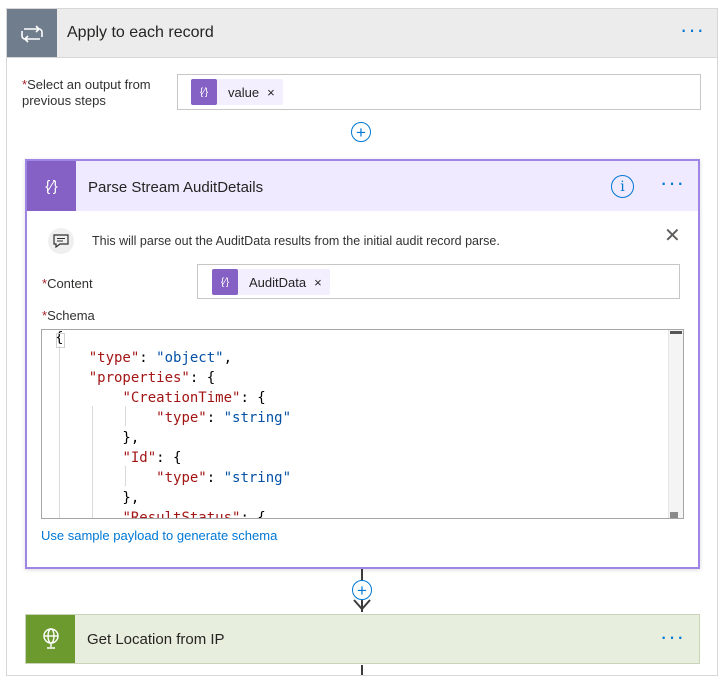 The width and height of the screenshot is (724, 676). Describe the element at coordinates (156, 639) in the screenshot. I see `get-location-title: Get Location from IP` at that location.